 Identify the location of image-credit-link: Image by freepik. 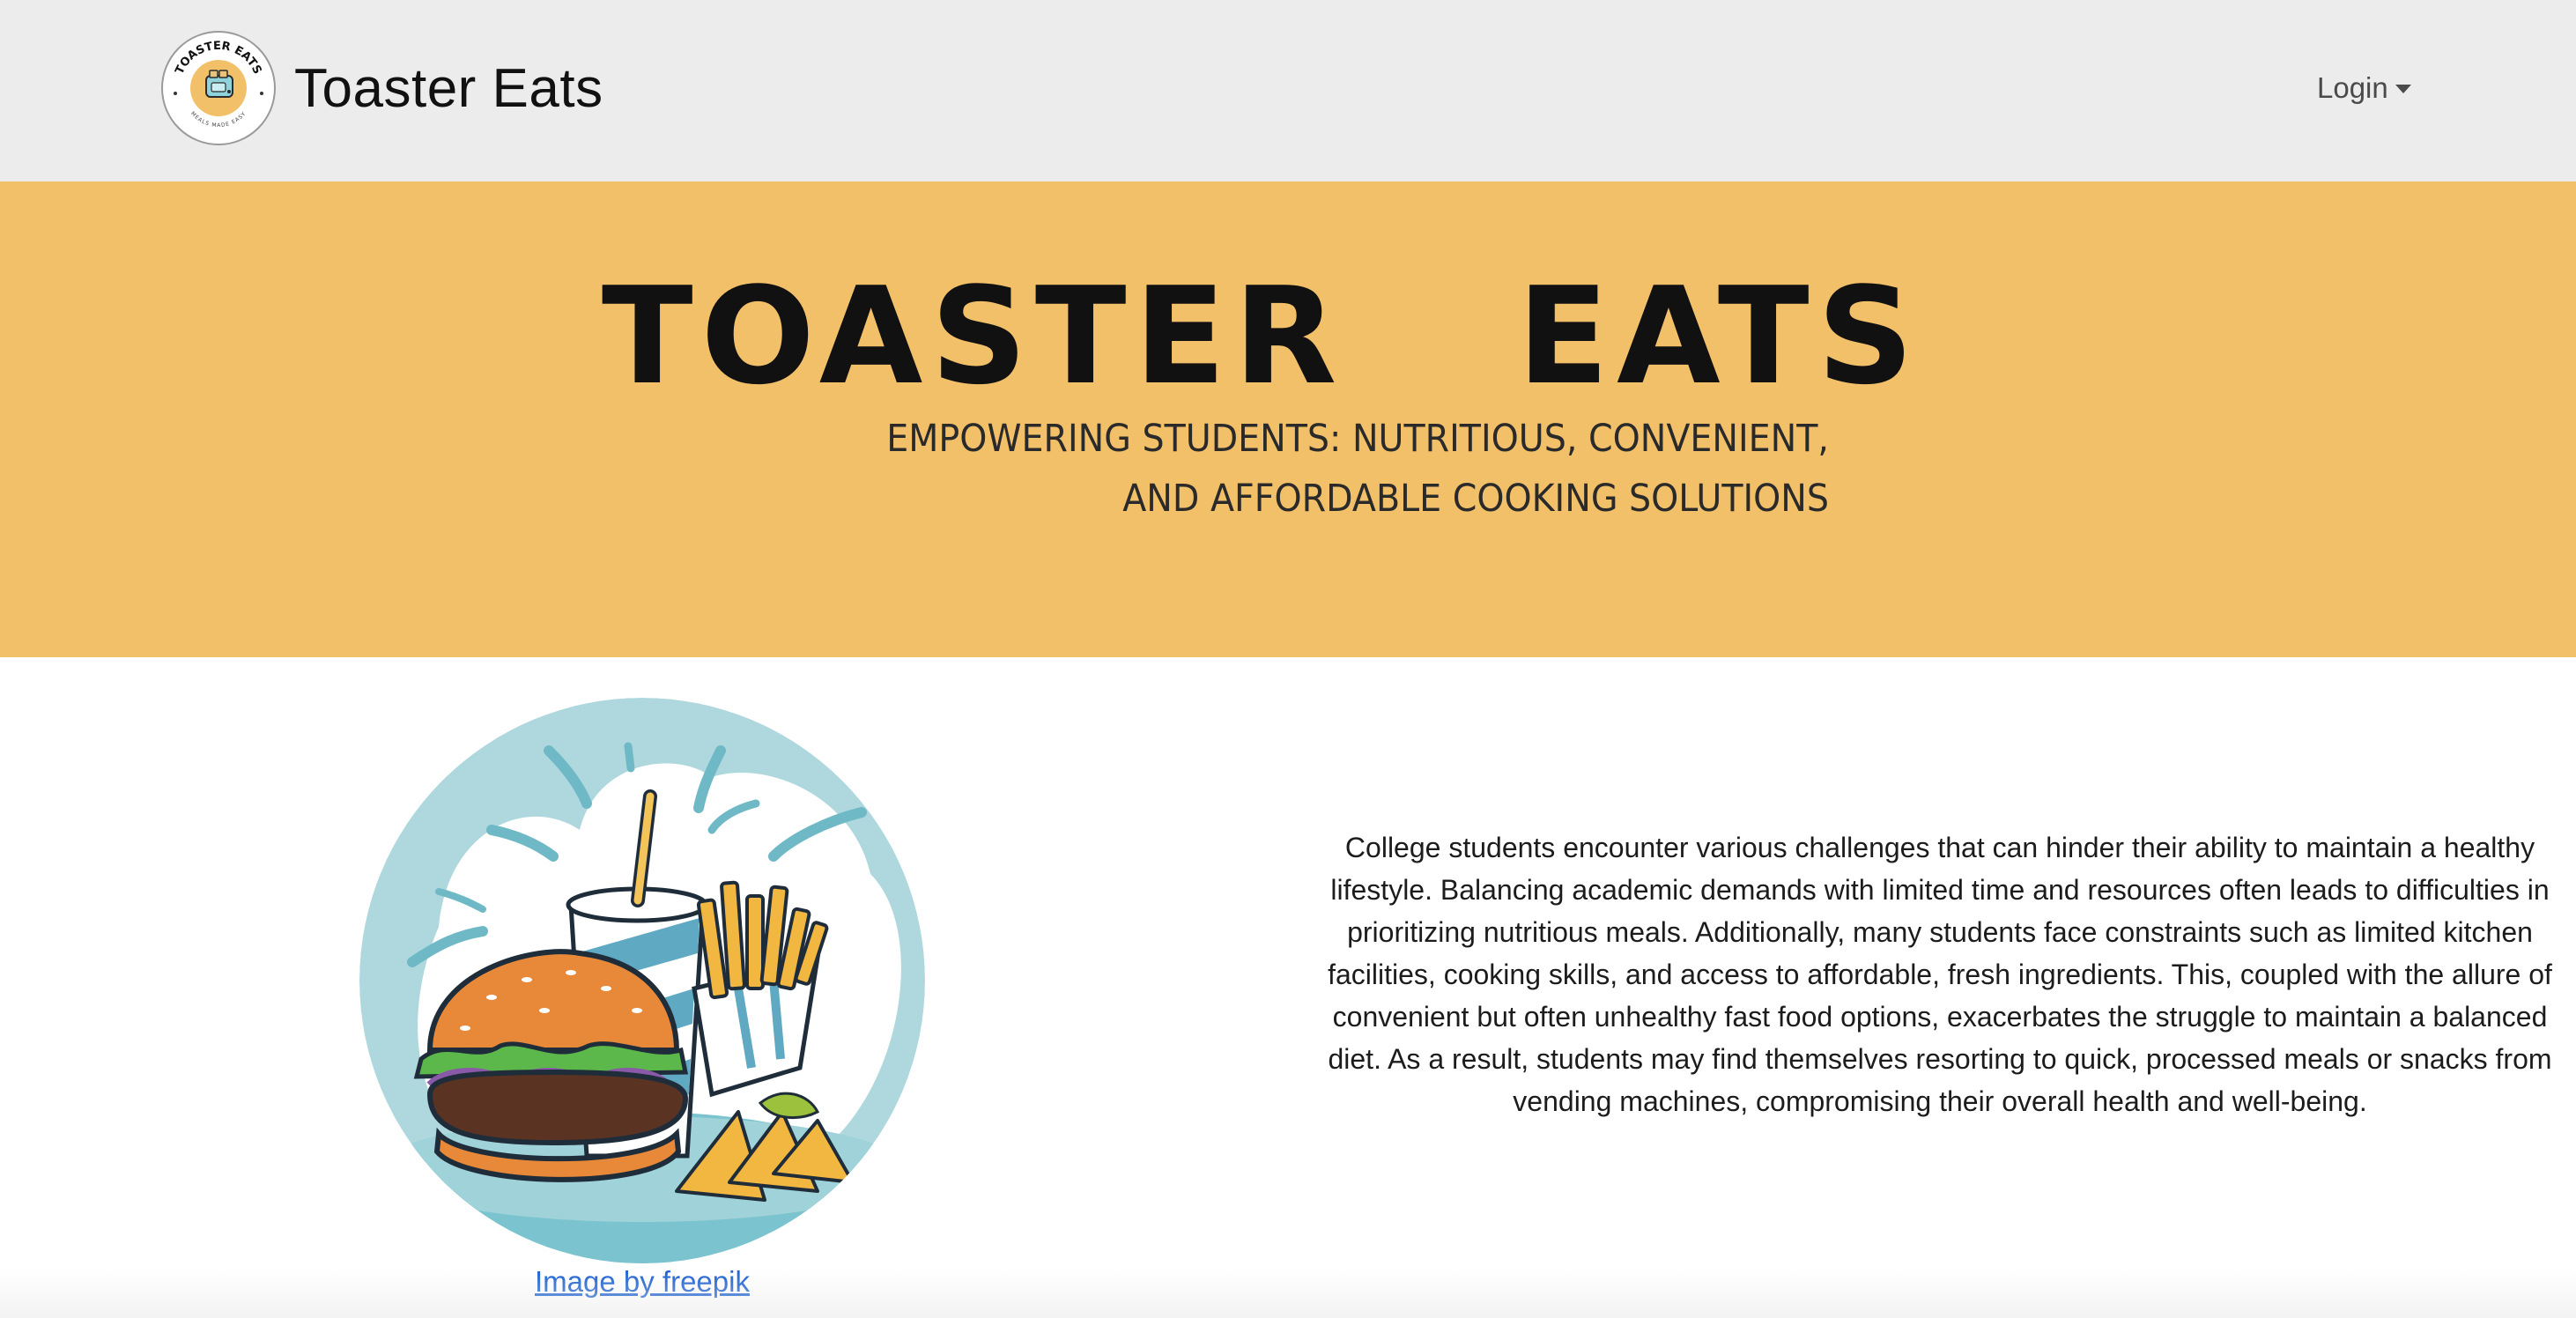
(643, 1281).